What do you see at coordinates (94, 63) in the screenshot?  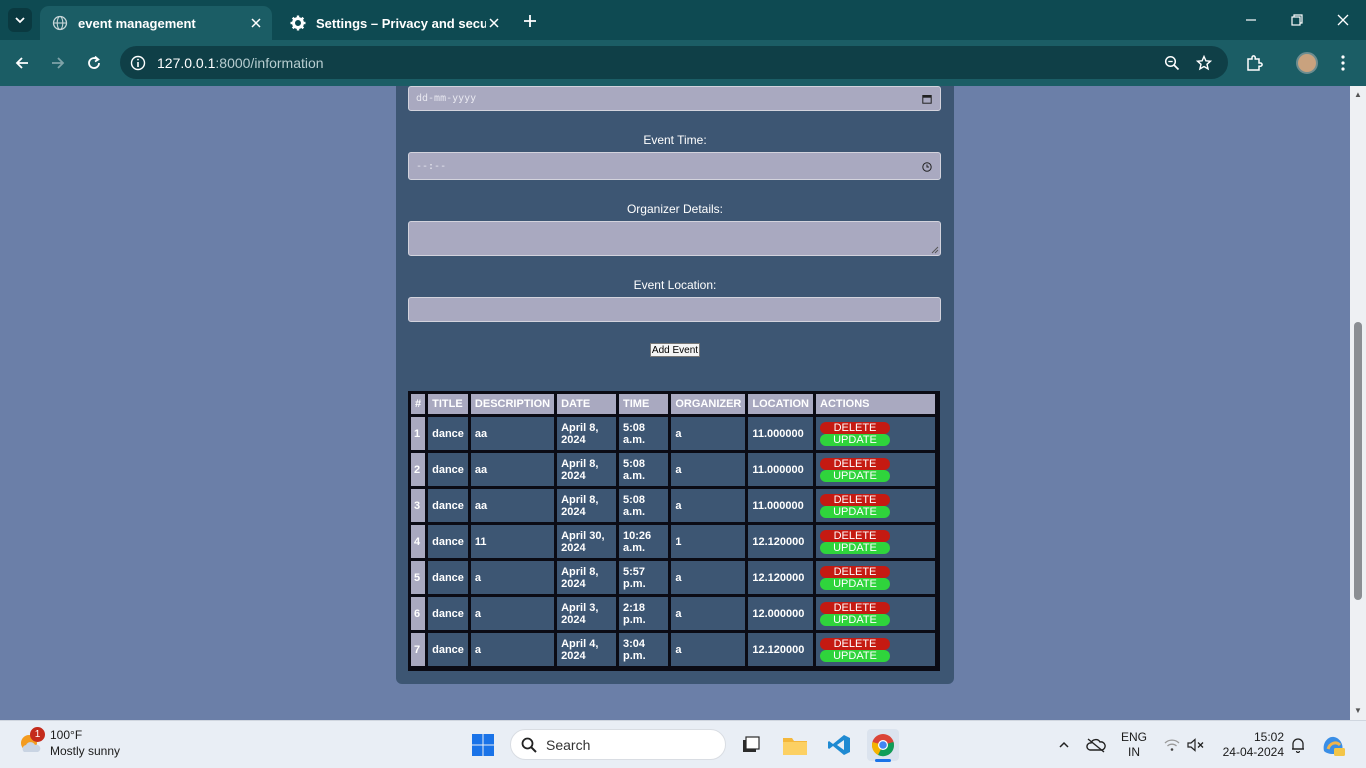 I see `reload-button` at bounding box center [94, 63].